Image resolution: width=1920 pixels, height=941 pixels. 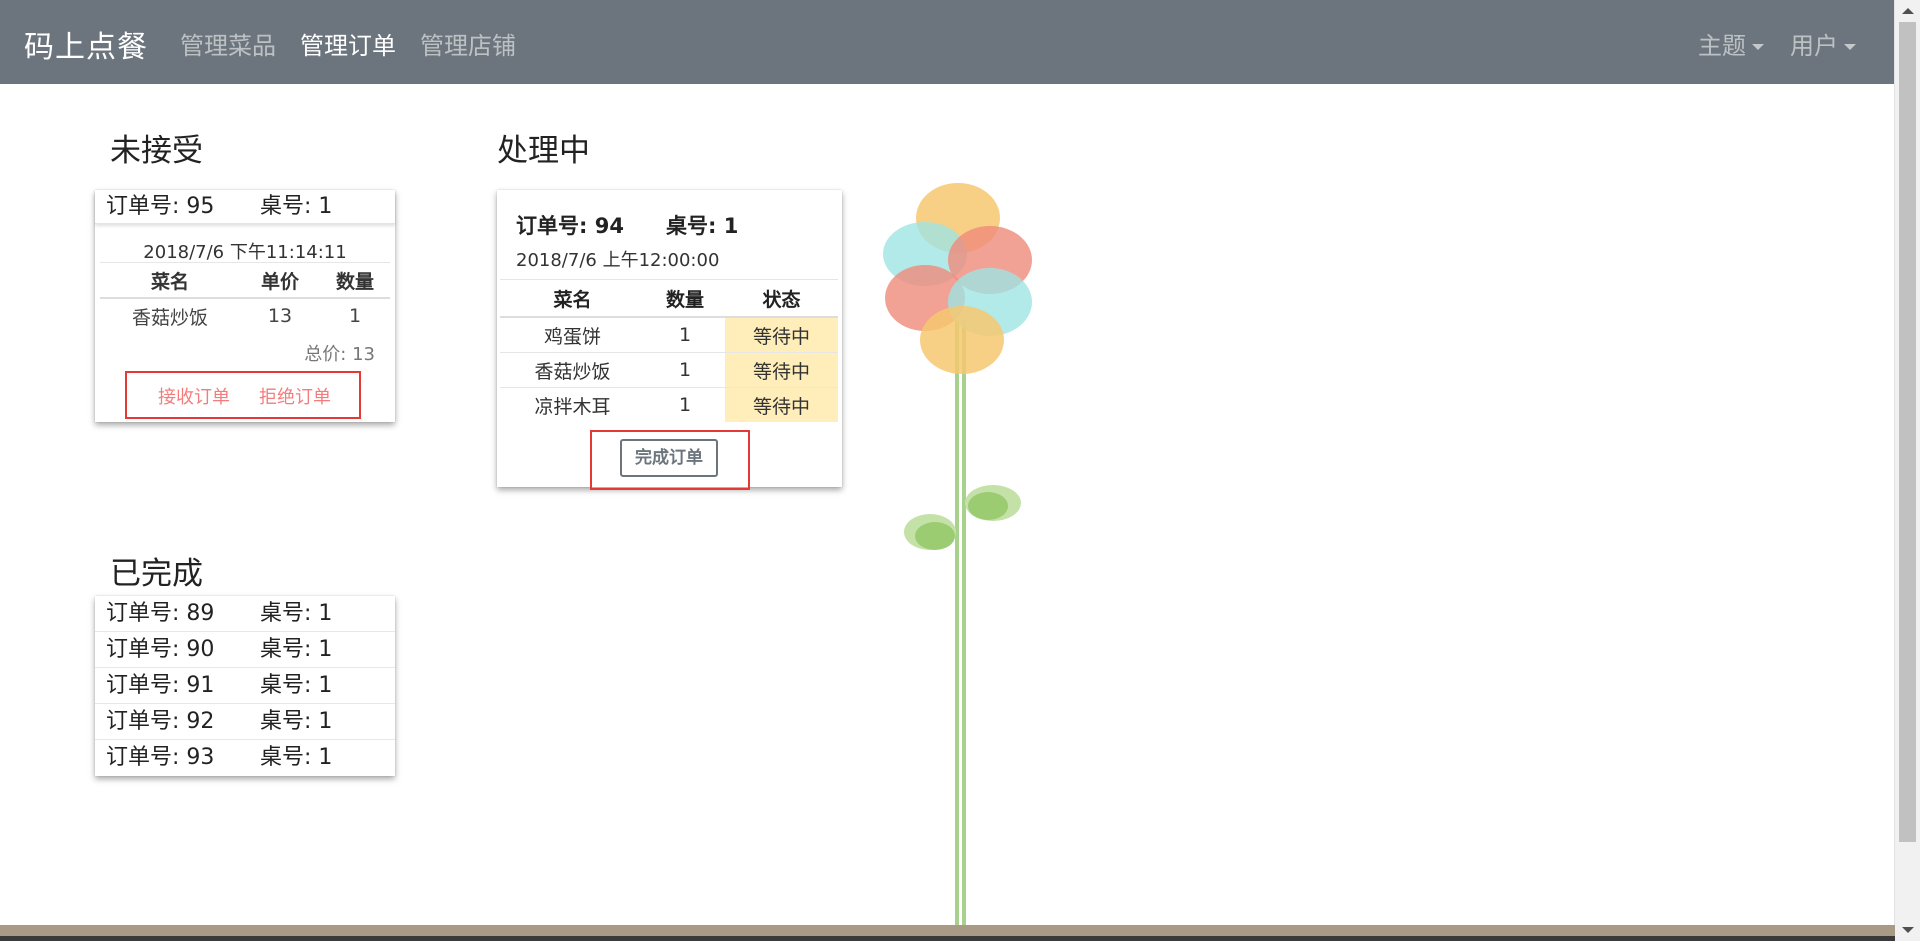 What do you see at coordinates (245, 207) in the screenshot?
I see `pending-order-header: 订单号: 95 桌号: 1` at bounding box center [245, 207].